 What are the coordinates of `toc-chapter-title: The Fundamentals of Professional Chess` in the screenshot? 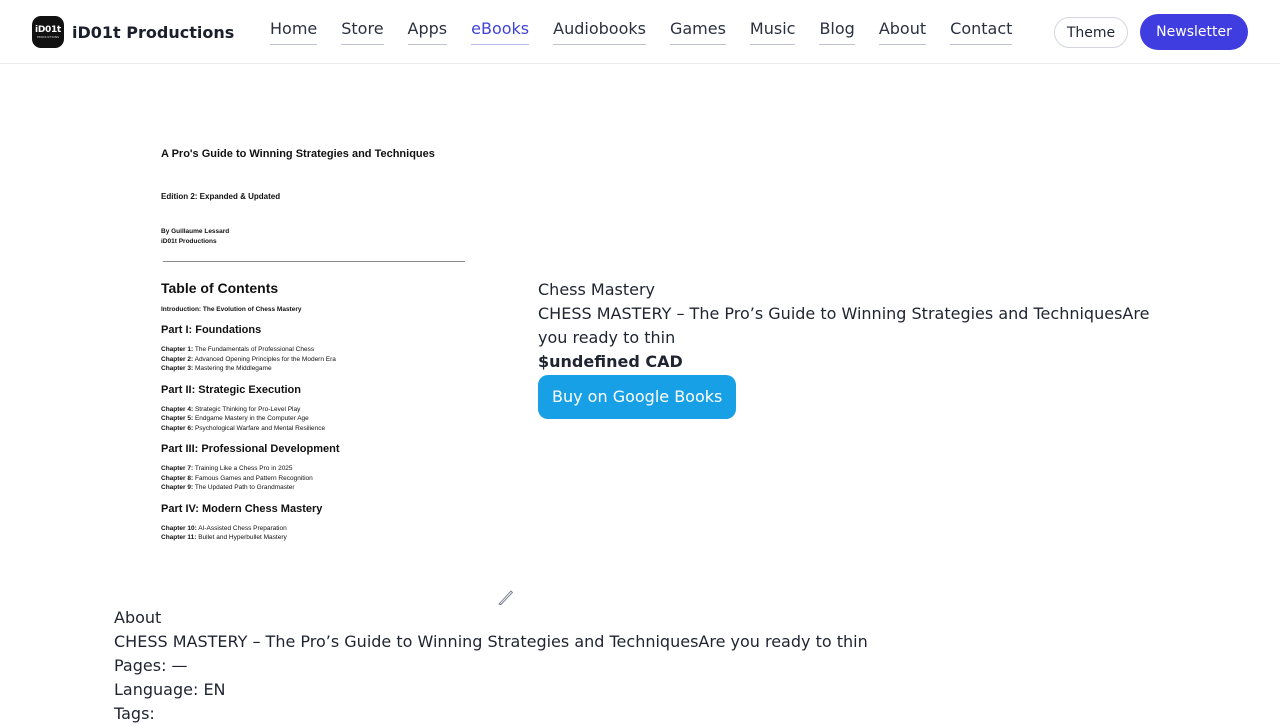 It's located at (254, 349).